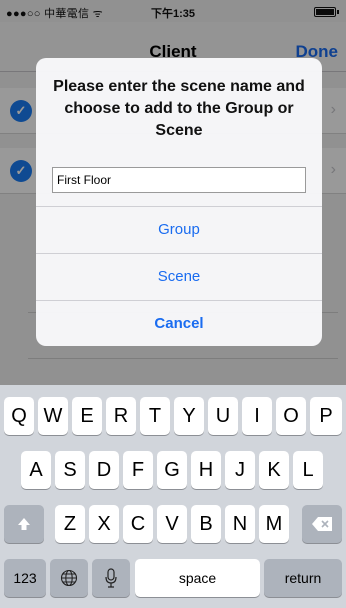 The image size is (346, 608). I want to click on key-h: H, so click(206, 470).